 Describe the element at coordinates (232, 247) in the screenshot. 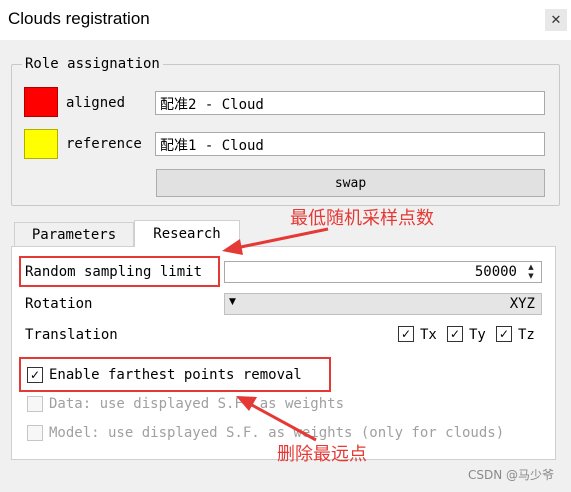

I see `sampling-arrow-head` at that location.